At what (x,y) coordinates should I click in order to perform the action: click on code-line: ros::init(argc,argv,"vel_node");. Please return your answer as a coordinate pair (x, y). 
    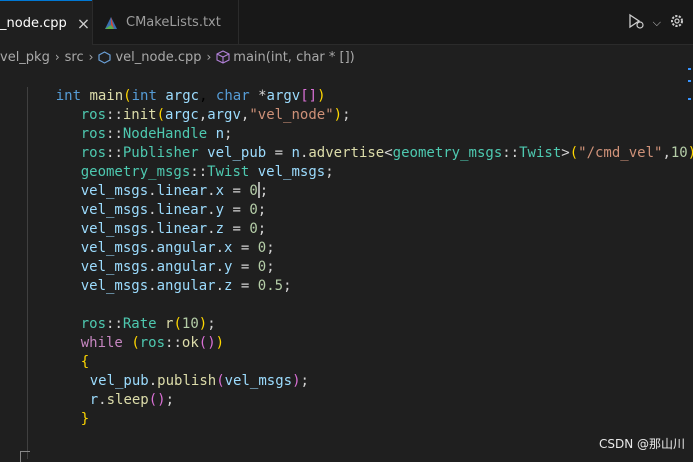
    Looking at the image, I should click on (215, 115).